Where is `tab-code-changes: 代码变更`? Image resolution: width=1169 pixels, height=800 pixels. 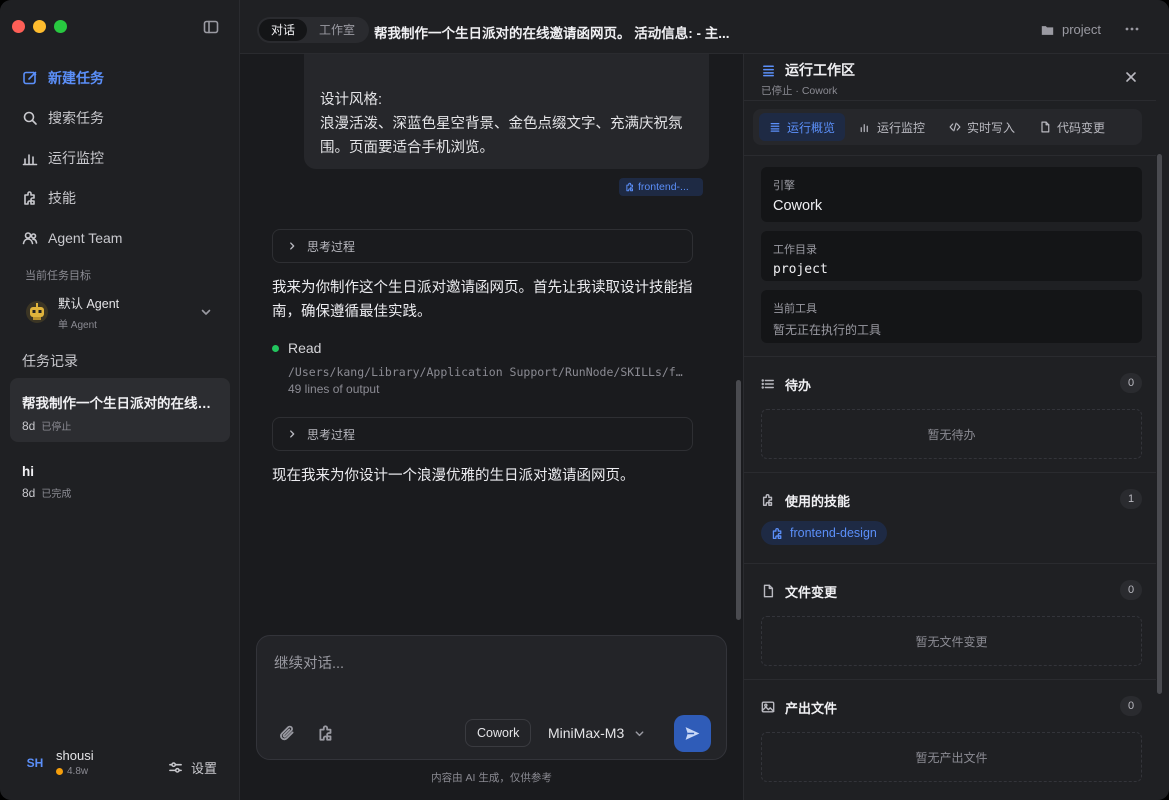
tab-code-changes: 代码变更 is located at coordinates (1072, 127).